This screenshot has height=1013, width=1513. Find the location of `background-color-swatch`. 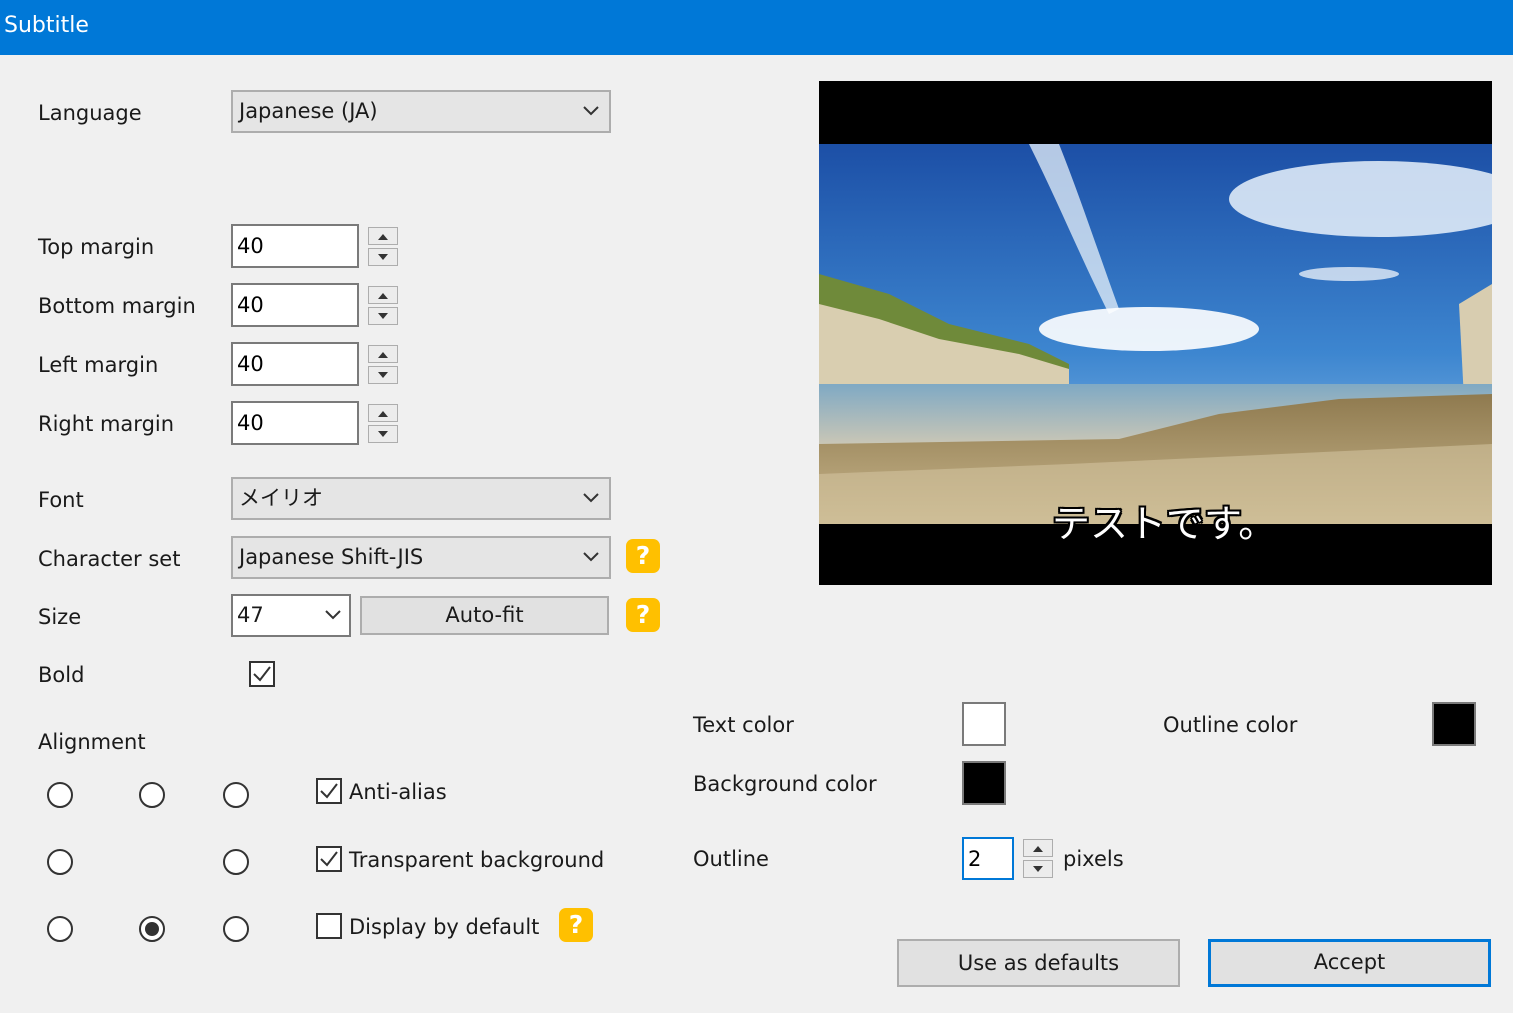

background-color-swatch is located at coordinates (984, 783).